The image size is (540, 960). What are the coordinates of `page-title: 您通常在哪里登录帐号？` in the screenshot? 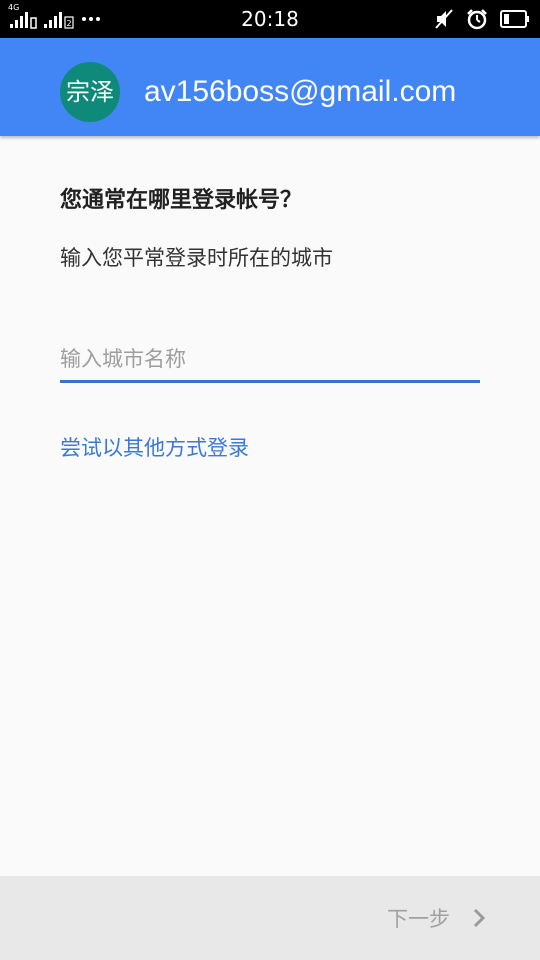 It's located at (181, 200).